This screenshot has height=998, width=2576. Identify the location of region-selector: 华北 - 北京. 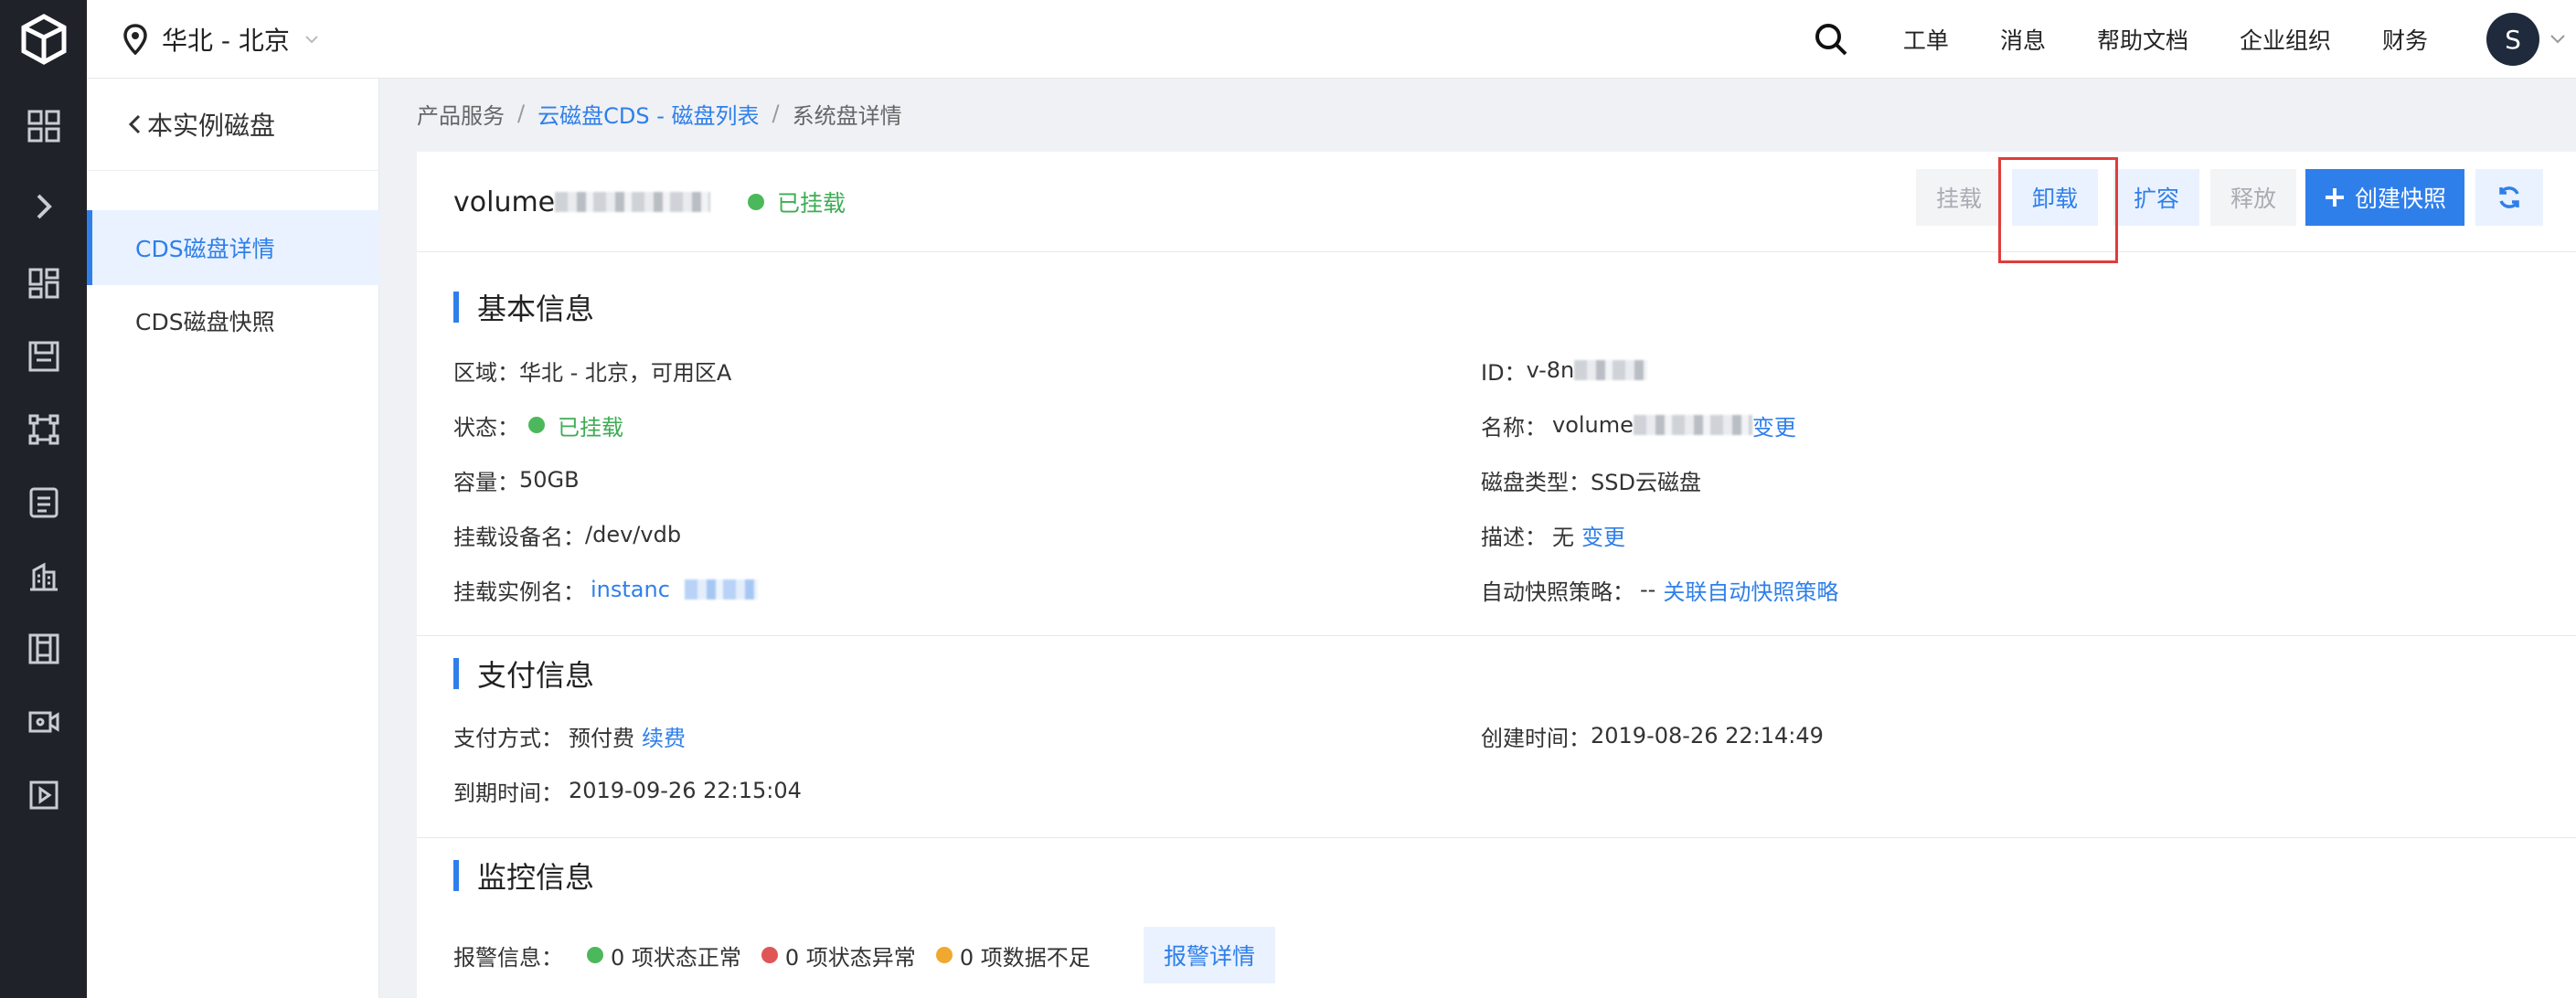
(221, 39).